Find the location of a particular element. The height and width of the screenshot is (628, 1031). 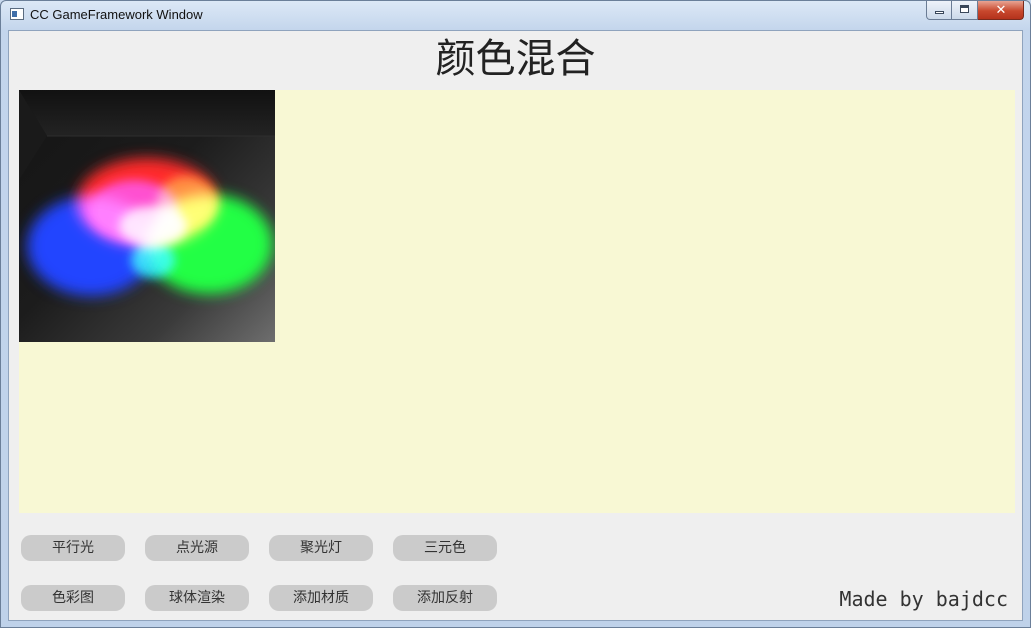

title-bar: CC GameFramework Window ✕ is located at coordinates (515, 15).